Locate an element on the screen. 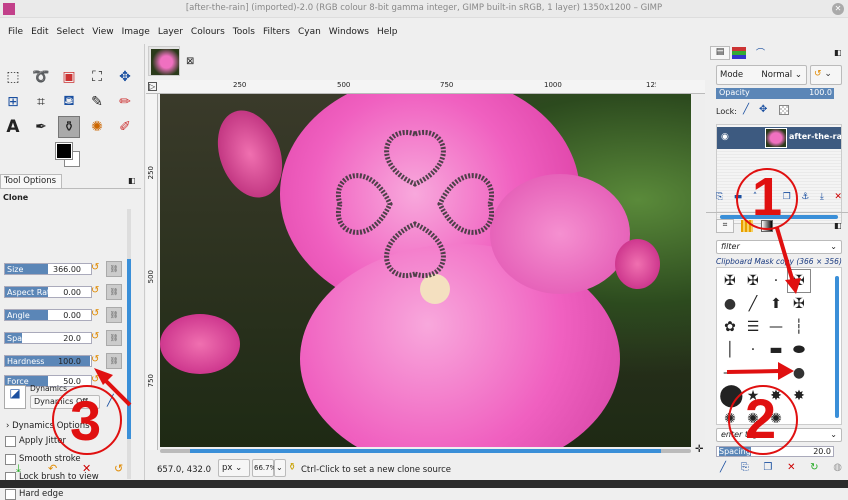 Image resolution: width=848 pixels, height=500 pixels. hard-edge-label: Hard edge is located at coordinates (41, 494).